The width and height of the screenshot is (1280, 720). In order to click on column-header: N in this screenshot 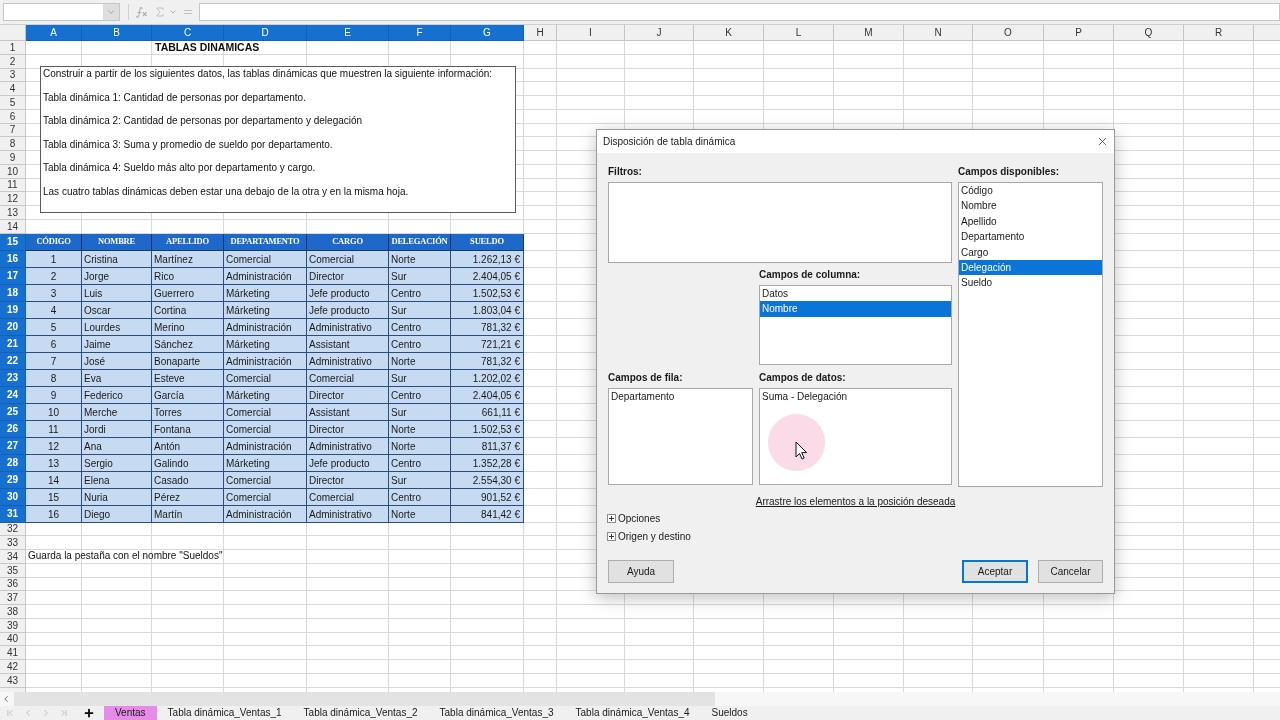, I will do `click(938, 33)`.